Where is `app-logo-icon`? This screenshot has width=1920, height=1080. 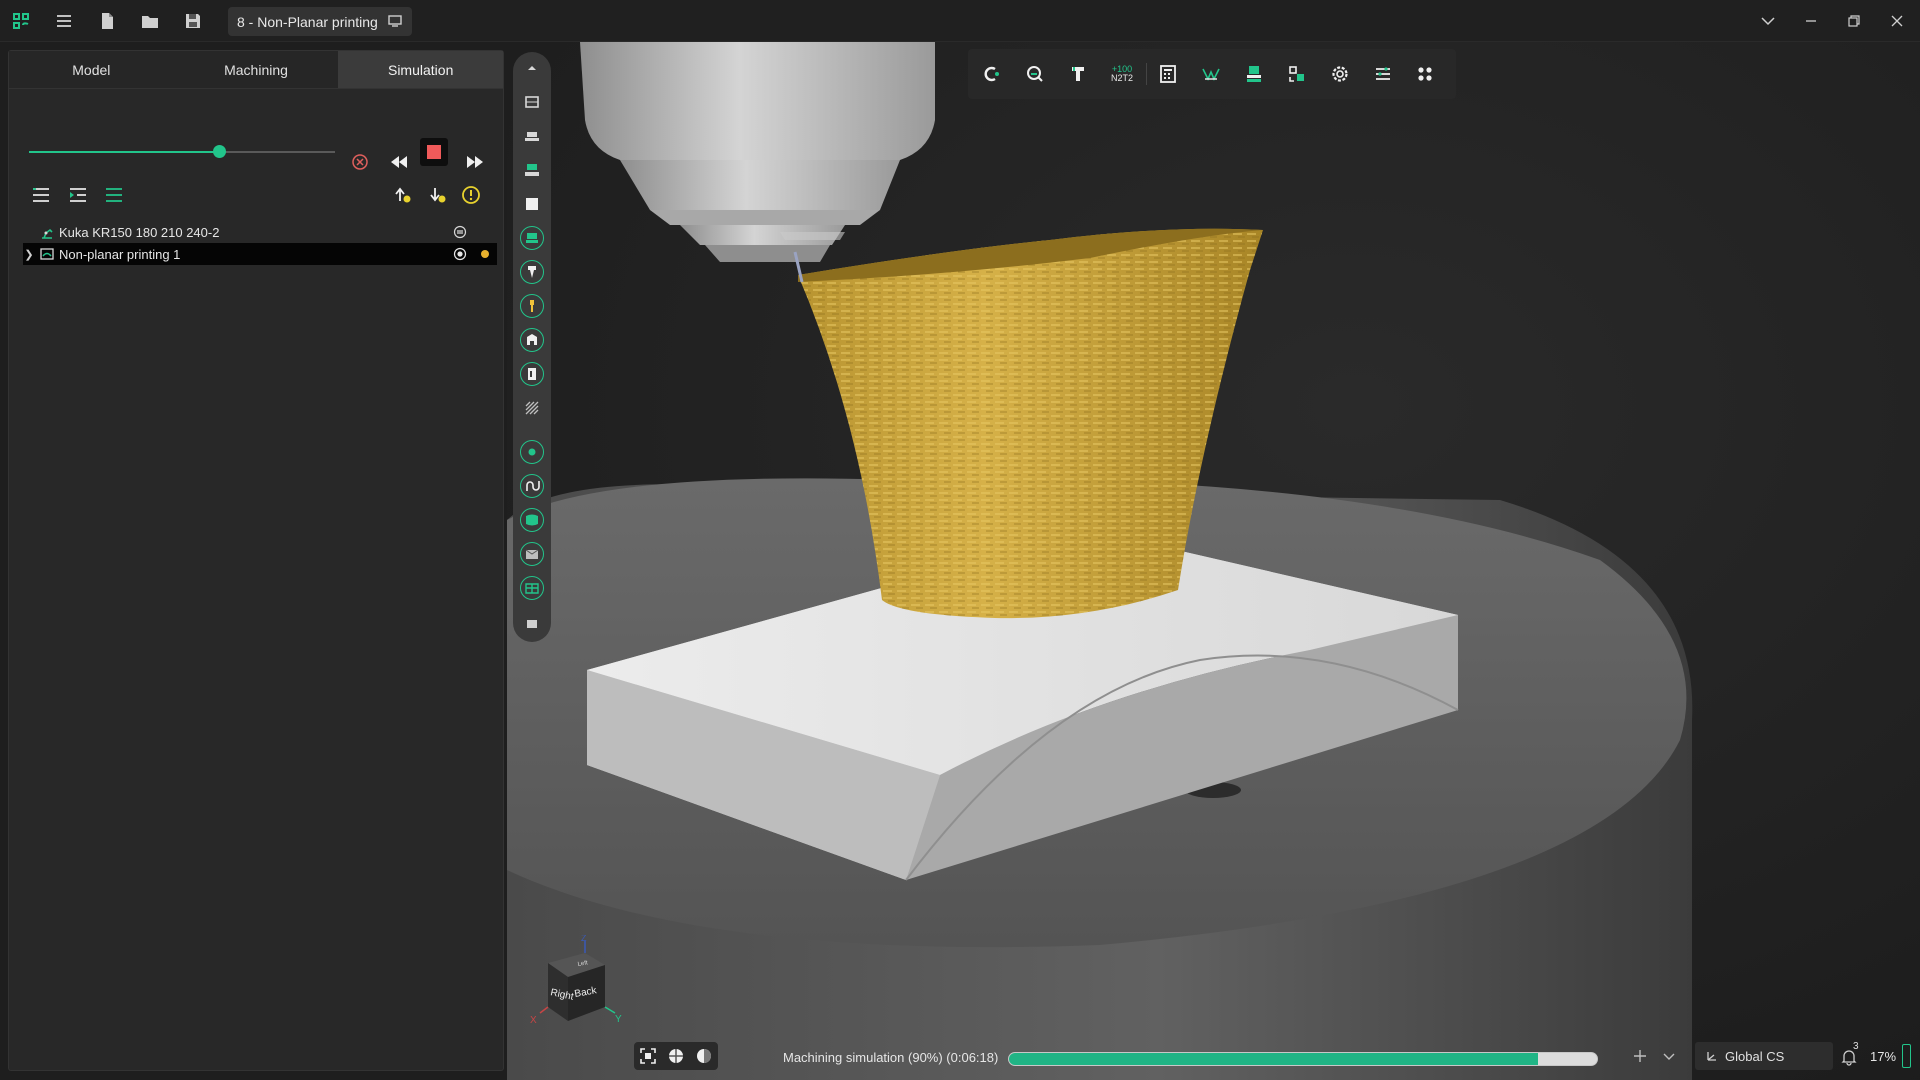 app-logo-icon is located at coordinates (21, 21).